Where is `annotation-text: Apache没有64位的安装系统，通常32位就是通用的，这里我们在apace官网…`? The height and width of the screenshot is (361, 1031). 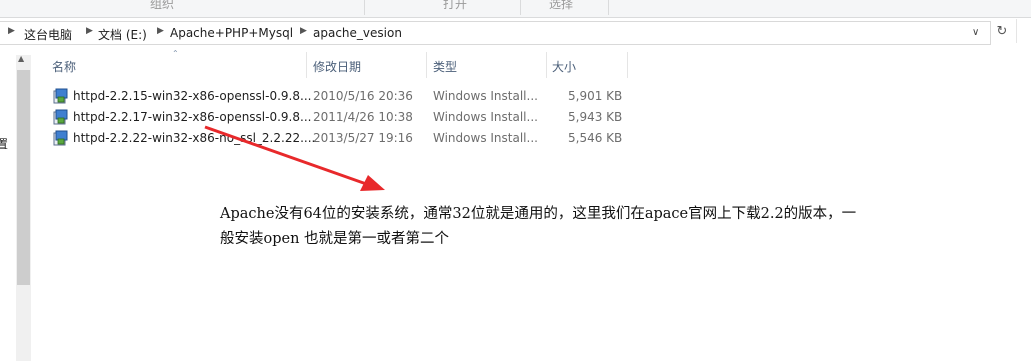 annotation-text: Apache没有64位的安装系统，通常32位就是通用的，这里我们在apace官网… is located at coordinates (622, 227).